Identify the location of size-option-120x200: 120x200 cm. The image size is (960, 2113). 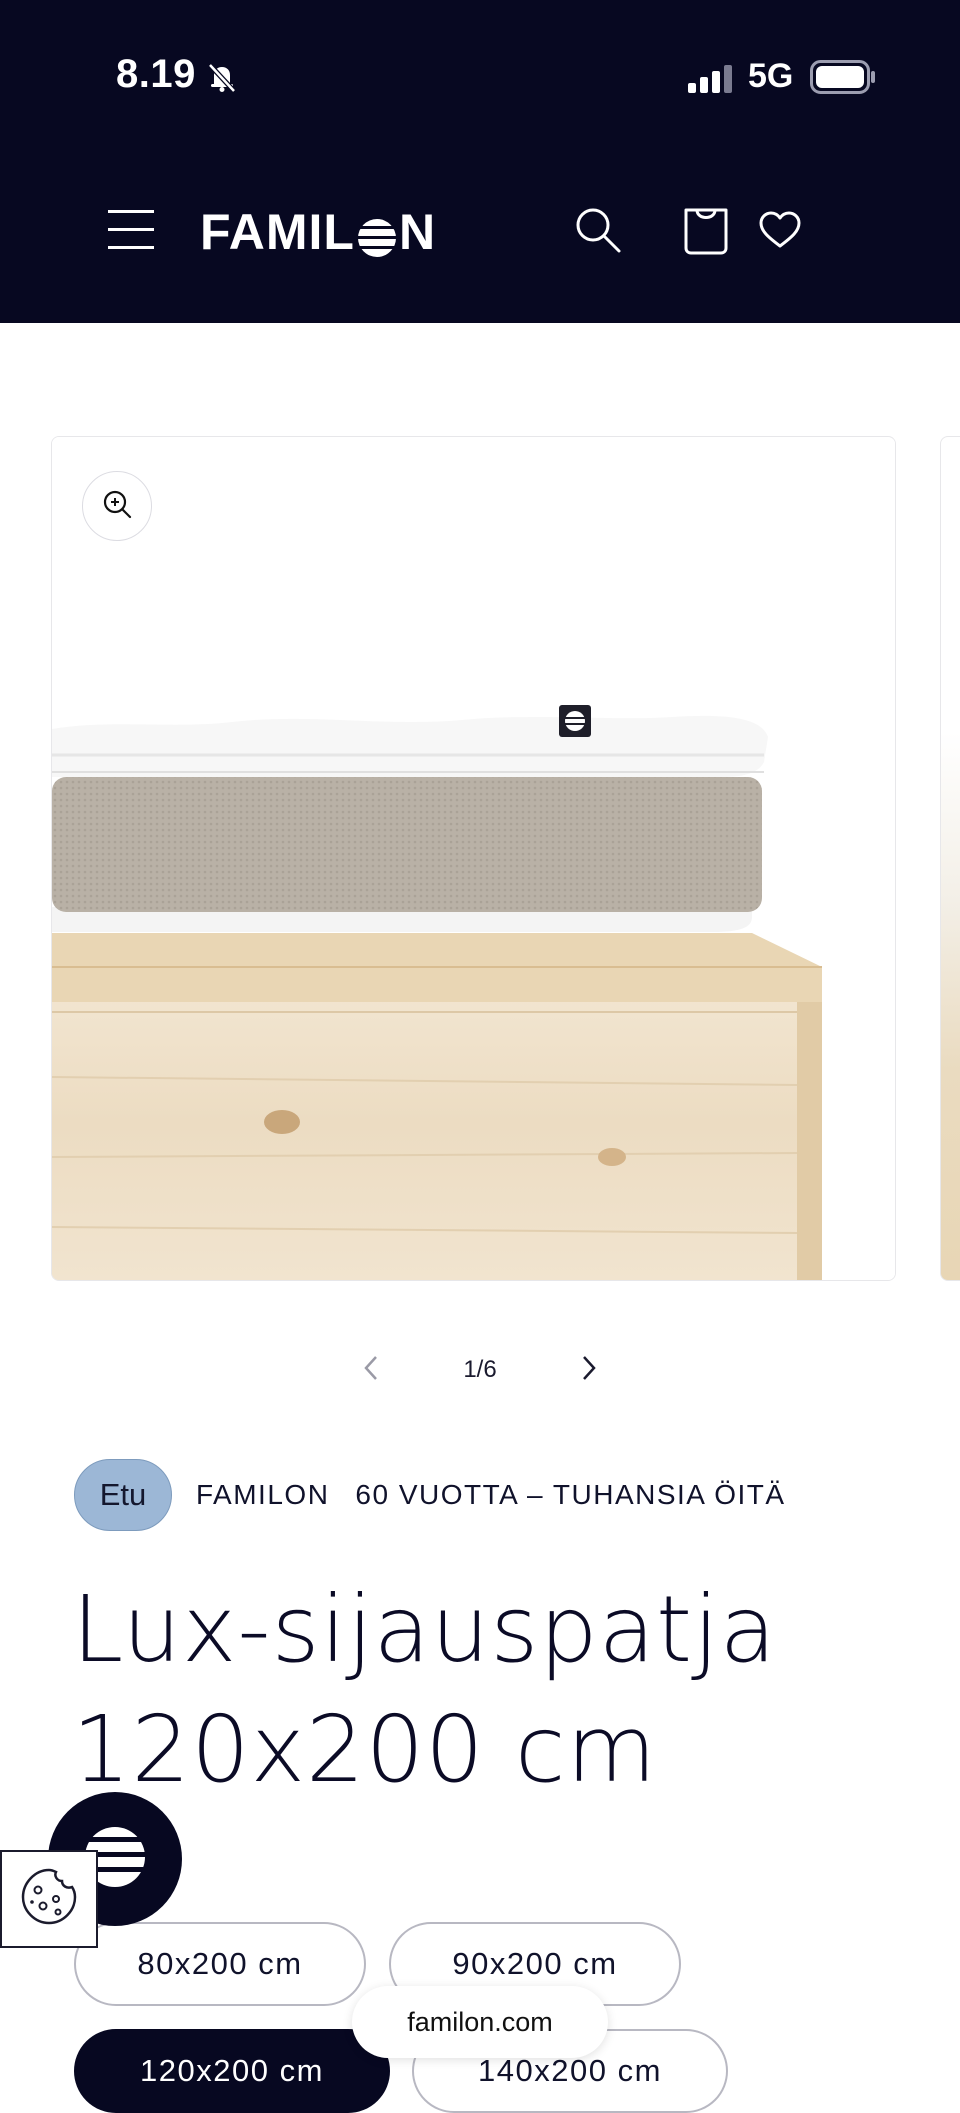
(232, 2071).